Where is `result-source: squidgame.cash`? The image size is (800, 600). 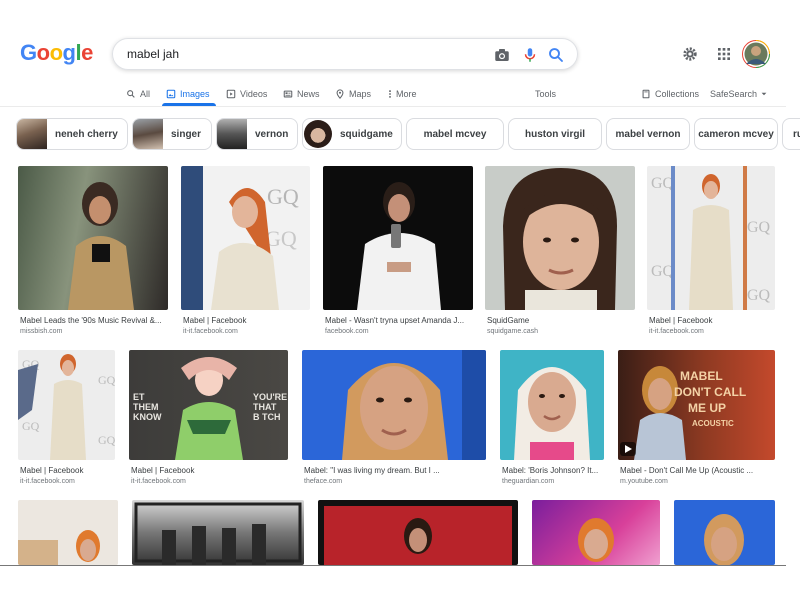
result-source: squidgame.cash is located at coordinates (512, 331).